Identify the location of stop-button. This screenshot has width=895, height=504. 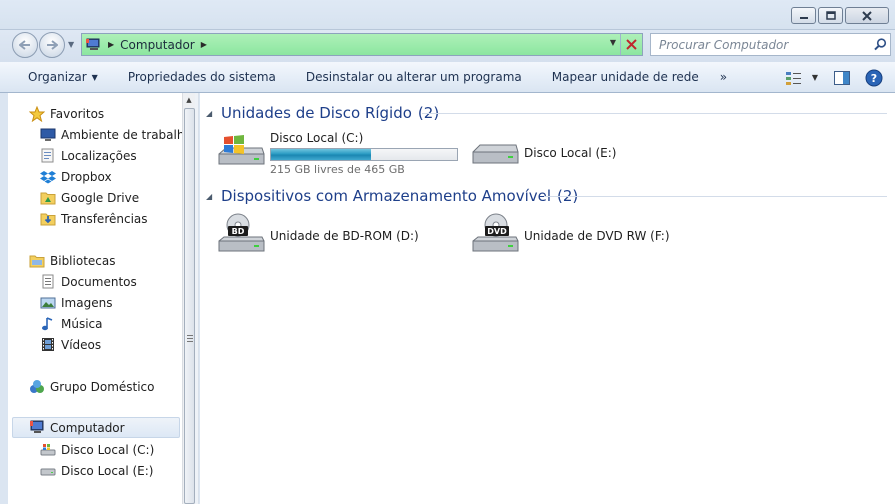
(631, 44).